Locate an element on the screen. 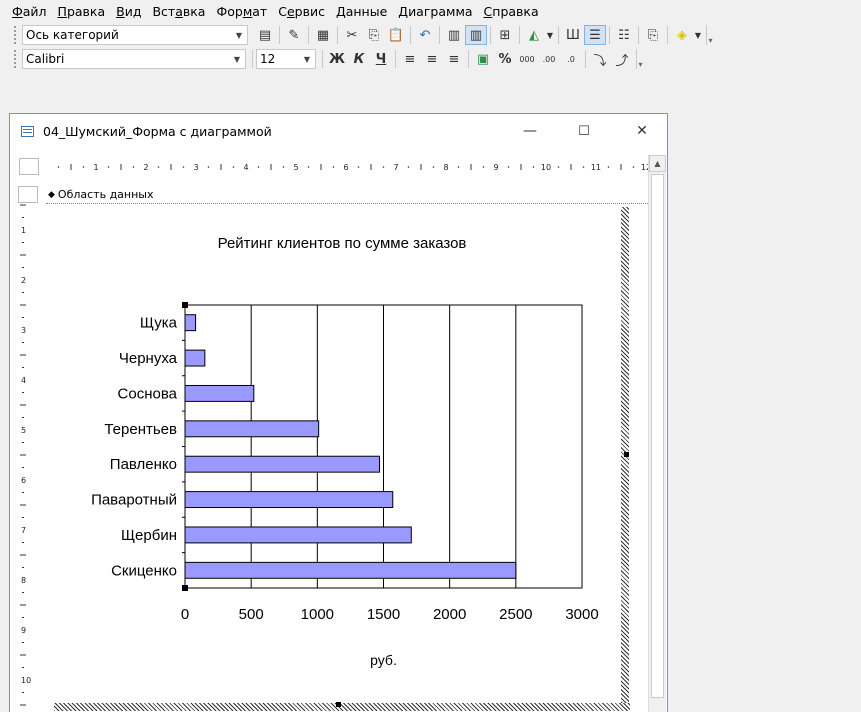 The image size is (861, 712). scroll-up-icon: ▲ is located at coordinates (657, 163).